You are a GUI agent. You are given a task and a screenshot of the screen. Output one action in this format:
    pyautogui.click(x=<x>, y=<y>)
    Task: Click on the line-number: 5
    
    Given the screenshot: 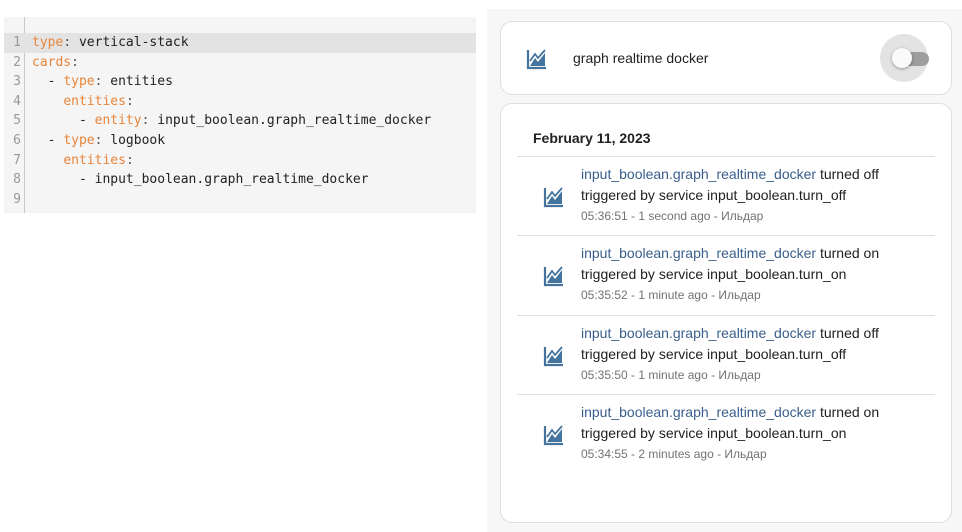 What is the action you would take?
    pyautogui.click(x=17, y=121)
    